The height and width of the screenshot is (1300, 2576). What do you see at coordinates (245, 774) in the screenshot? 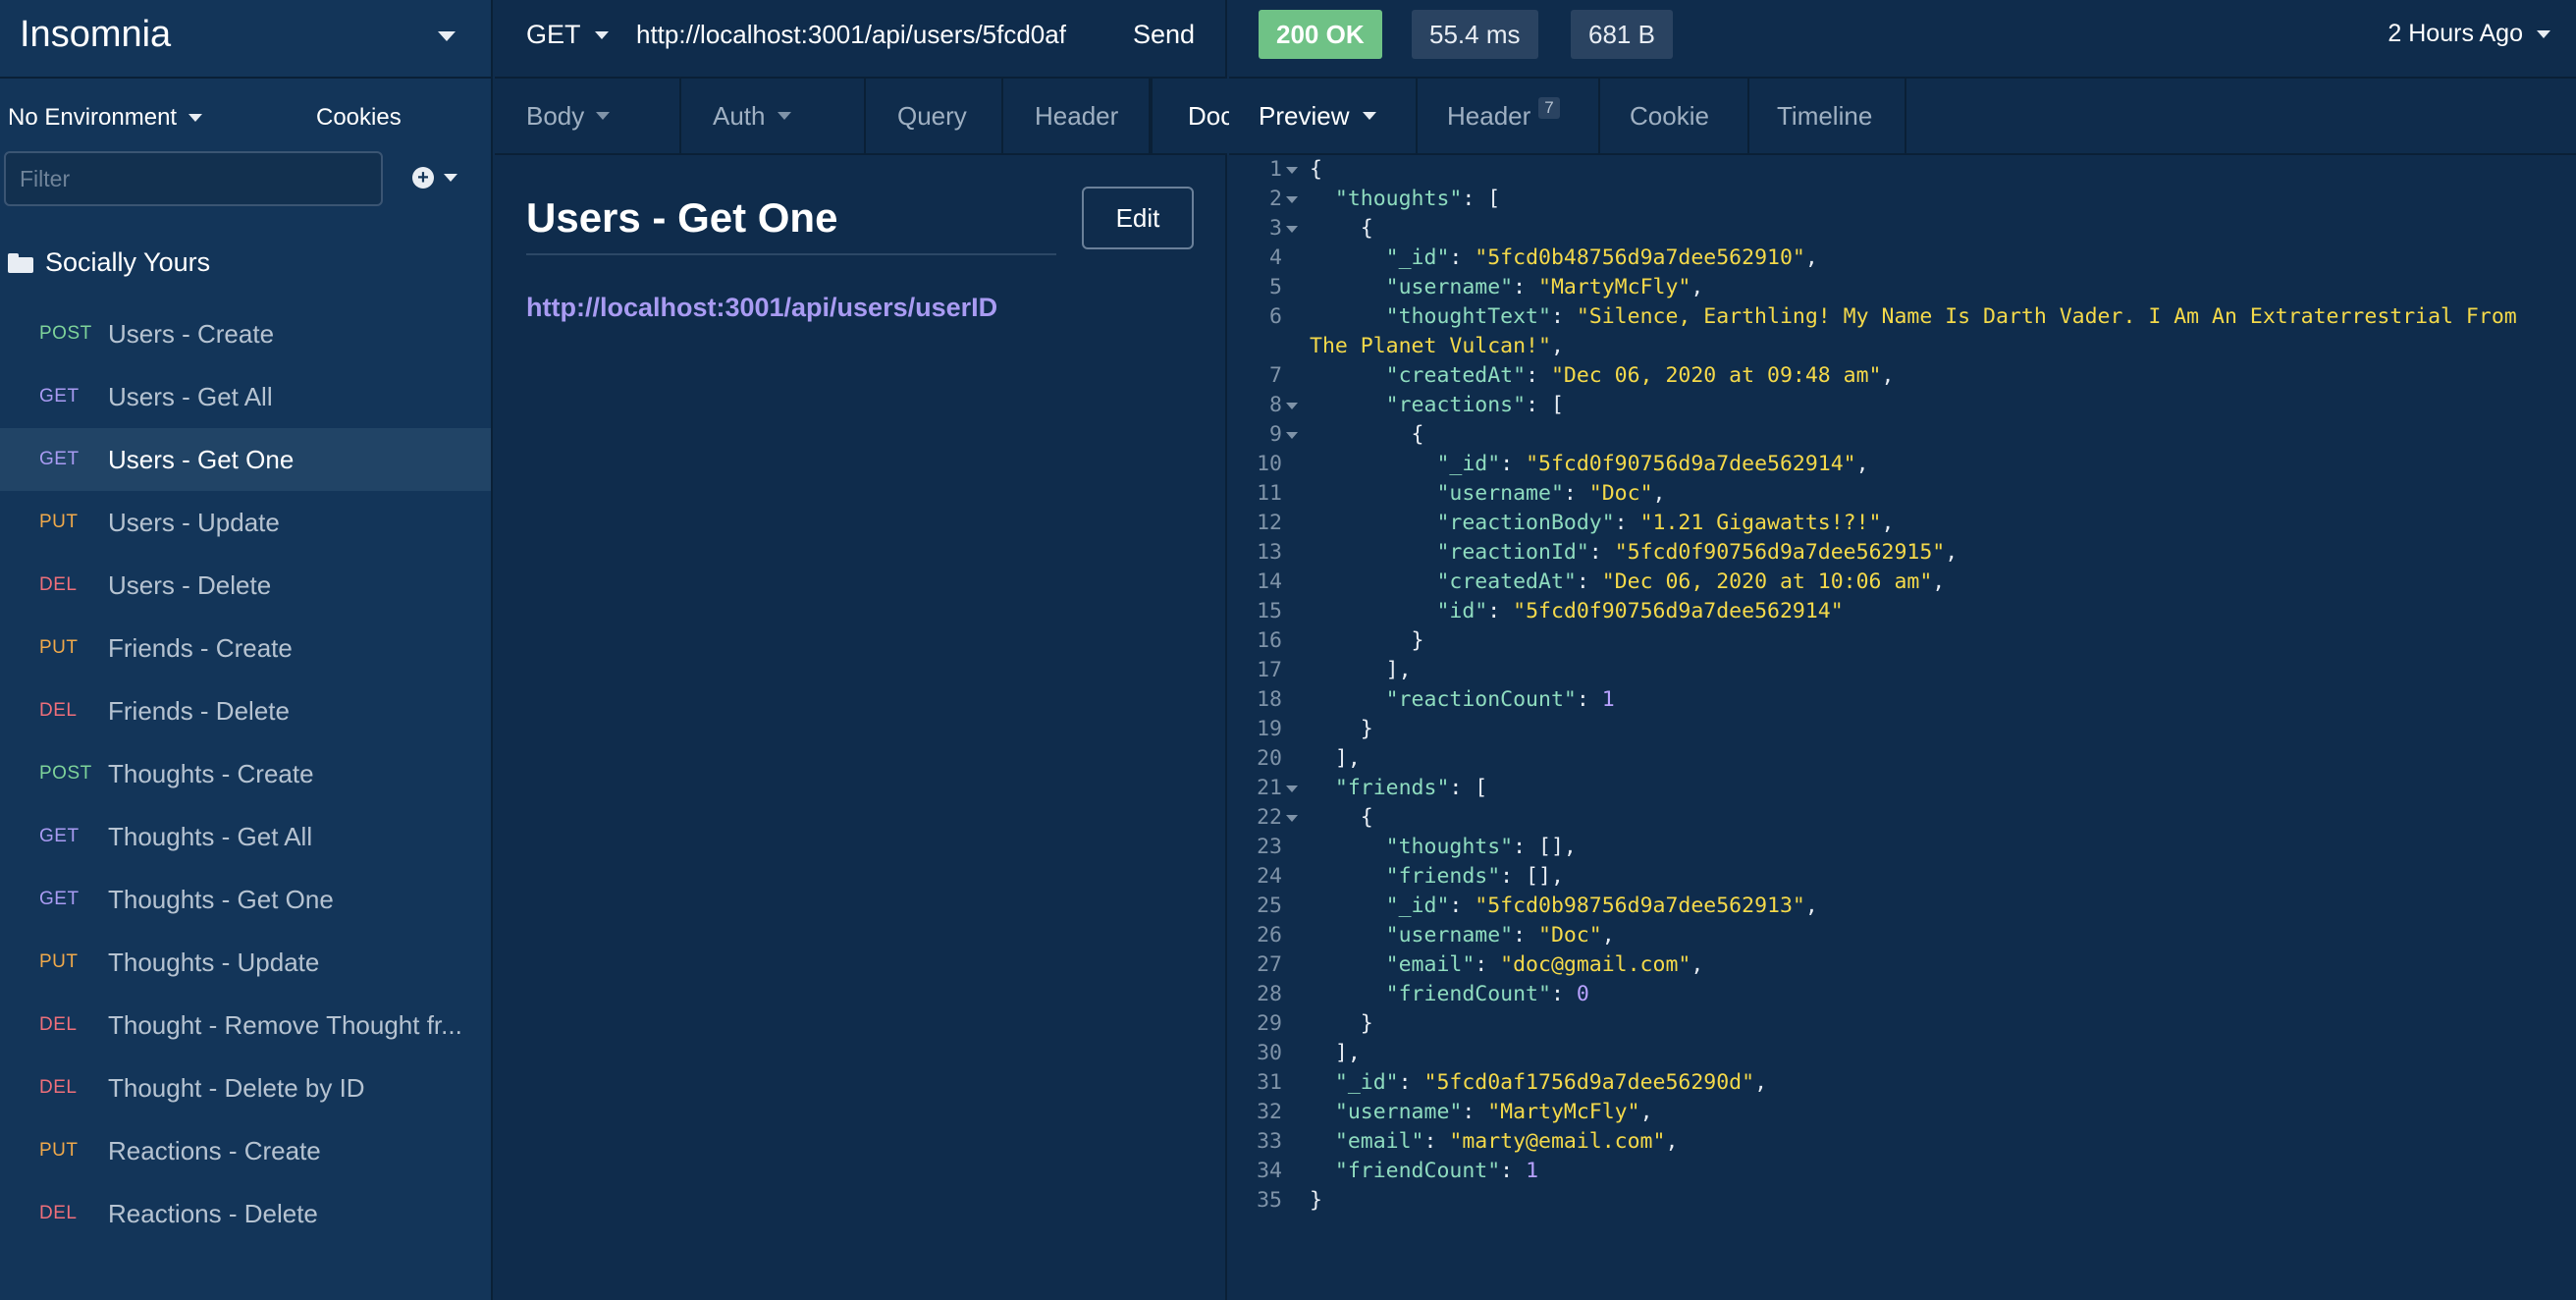
I see `sidebar-request-item: POST Thoughts - Create` at bounding box center [245, 774].